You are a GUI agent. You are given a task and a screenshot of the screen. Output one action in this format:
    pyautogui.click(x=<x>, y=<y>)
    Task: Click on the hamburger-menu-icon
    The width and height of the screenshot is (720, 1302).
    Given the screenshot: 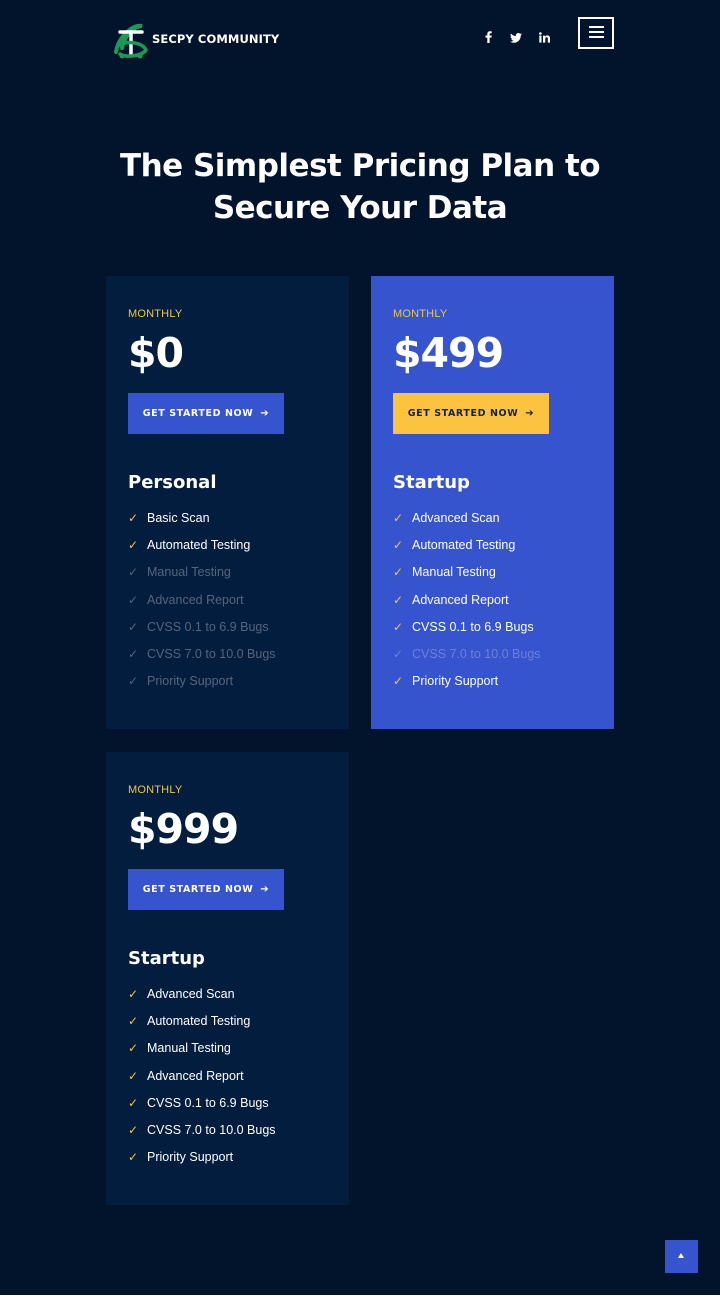 What is the action you would take?
    pyautogui.click(x=596, y=33)
    